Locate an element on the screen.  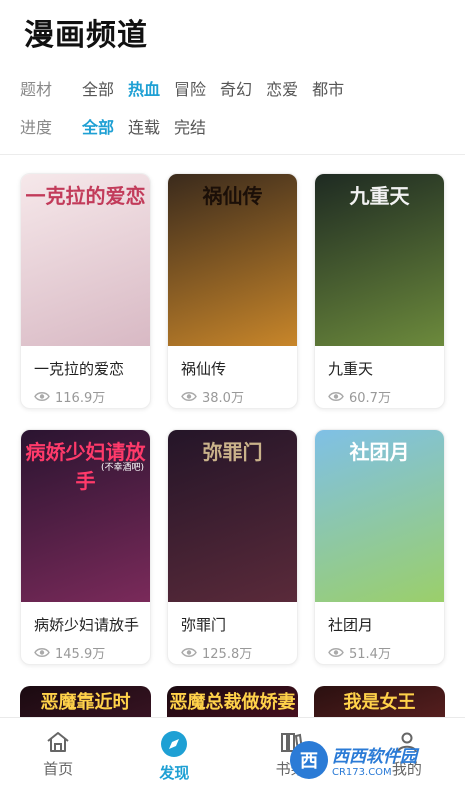
comic-title: 病娇少妇请放手 is located at coordinates (87, 625).